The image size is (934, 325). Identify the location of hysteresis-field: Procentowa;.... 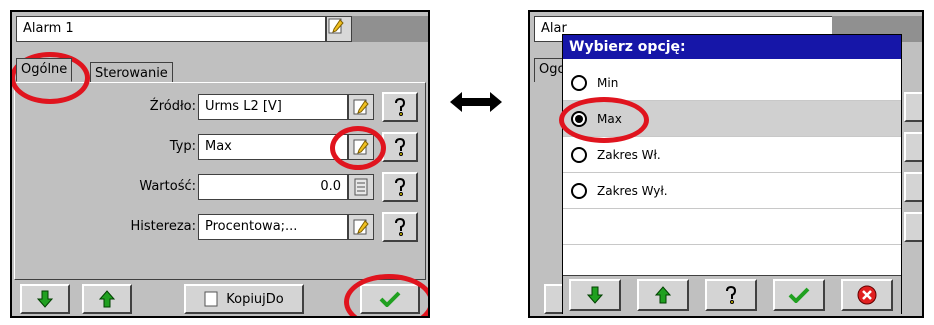
(273, 227).